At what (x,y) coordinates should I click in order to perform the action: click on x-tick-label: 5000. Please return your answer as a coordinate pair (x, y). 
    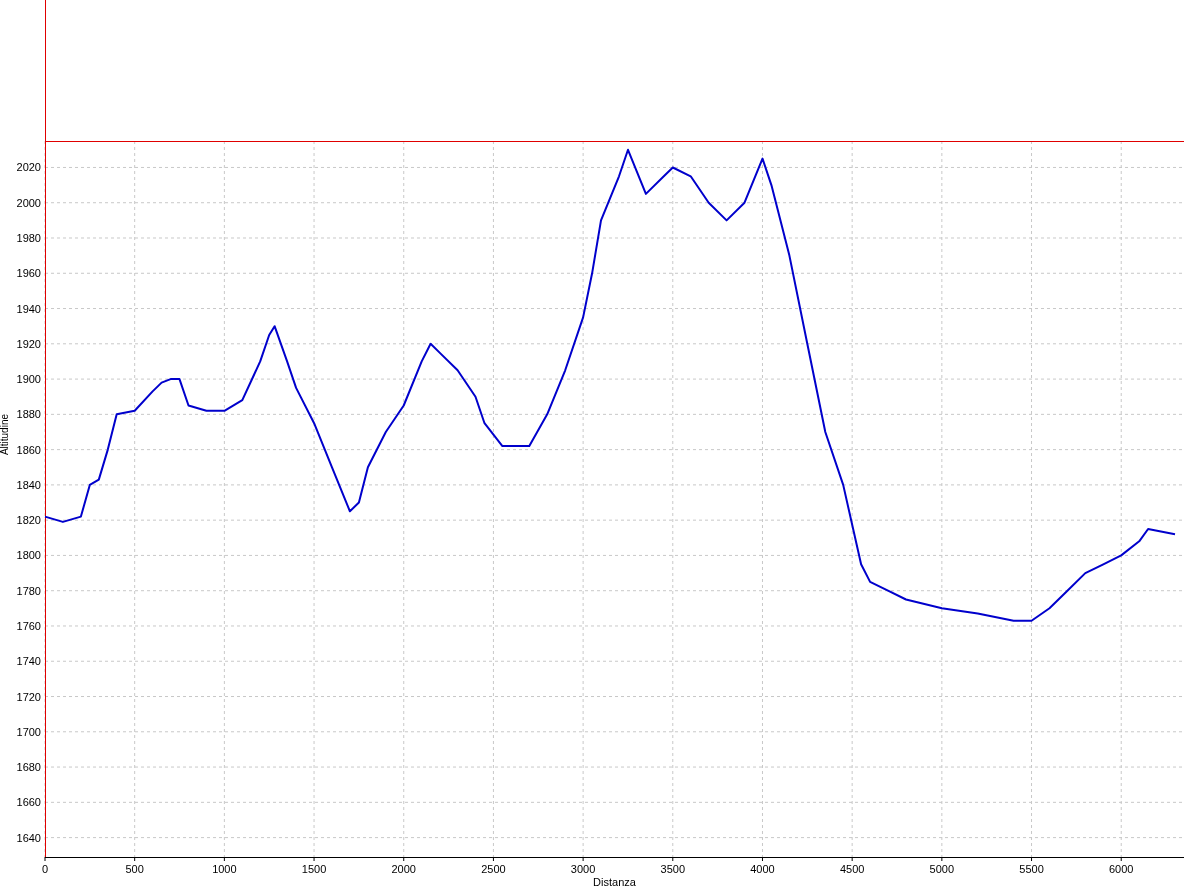
    Looking at the image, I should click on (942, 869).